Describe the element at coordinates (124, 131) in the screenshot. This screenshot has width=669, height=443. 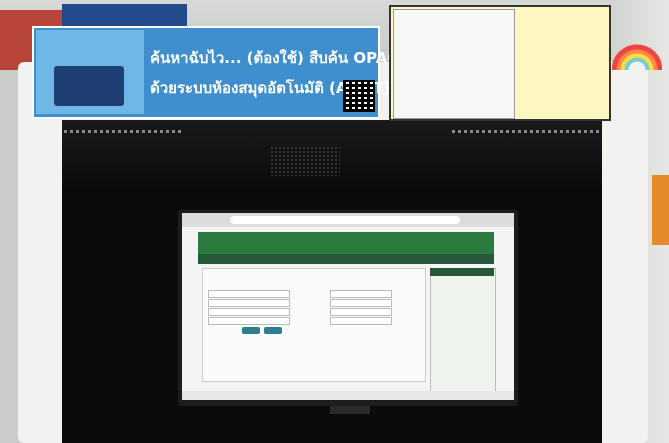
I see `vent-left` at that location.